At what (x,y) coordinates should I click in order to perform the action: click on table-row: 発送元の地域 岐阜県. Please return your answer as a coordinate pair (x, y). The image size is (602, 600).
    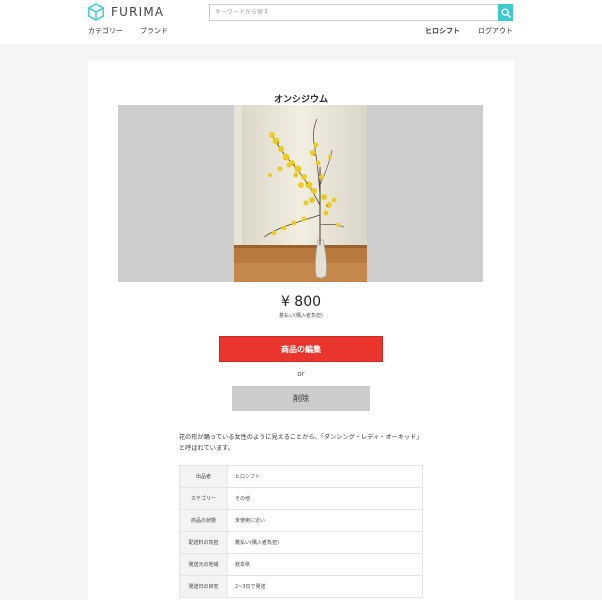
    Looking at the image, I should click on (301, 564).